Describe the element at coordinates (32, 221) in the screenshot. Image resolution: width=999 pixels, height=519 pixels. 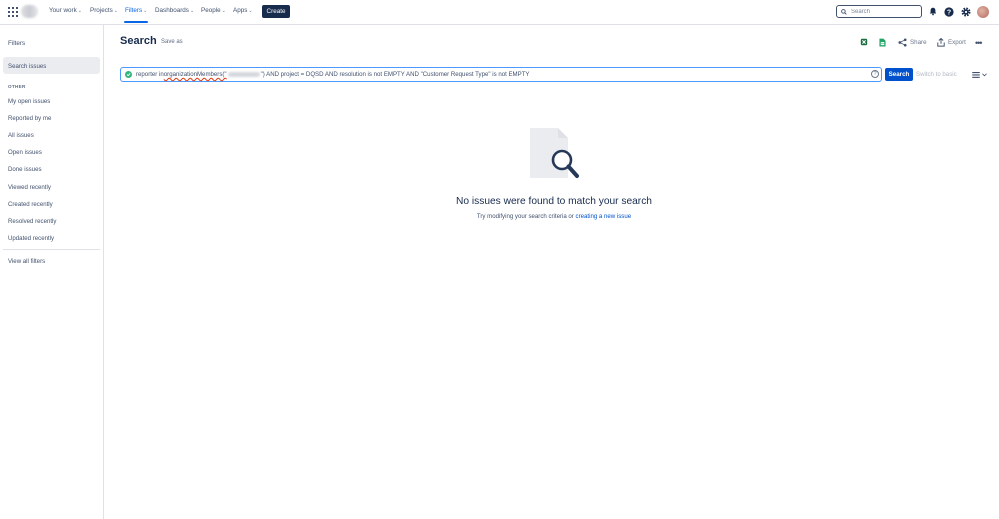
I see `sidebar-item-resolved-recently: Resolved recently` at that location.